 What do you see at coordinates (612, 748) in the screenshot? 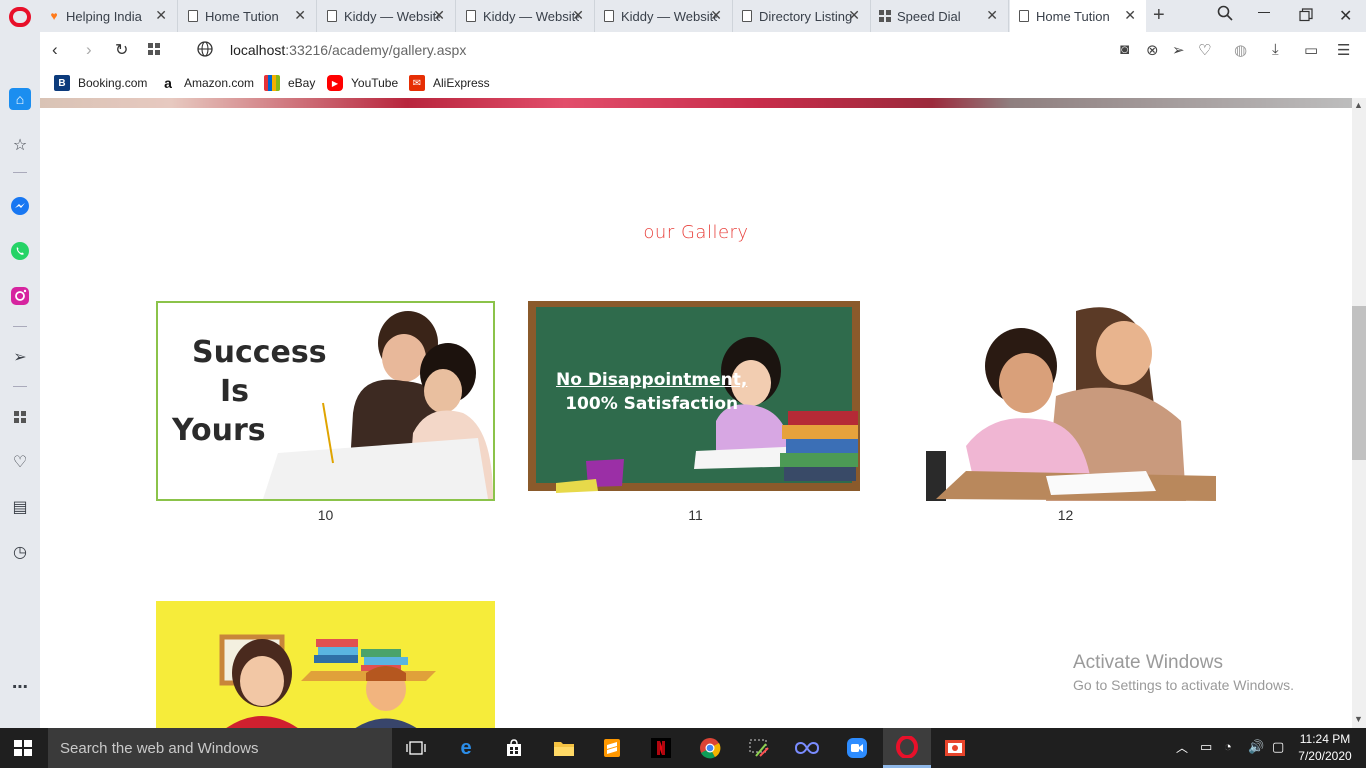
I see `sublime-icon` at bounding box center [612, 748].